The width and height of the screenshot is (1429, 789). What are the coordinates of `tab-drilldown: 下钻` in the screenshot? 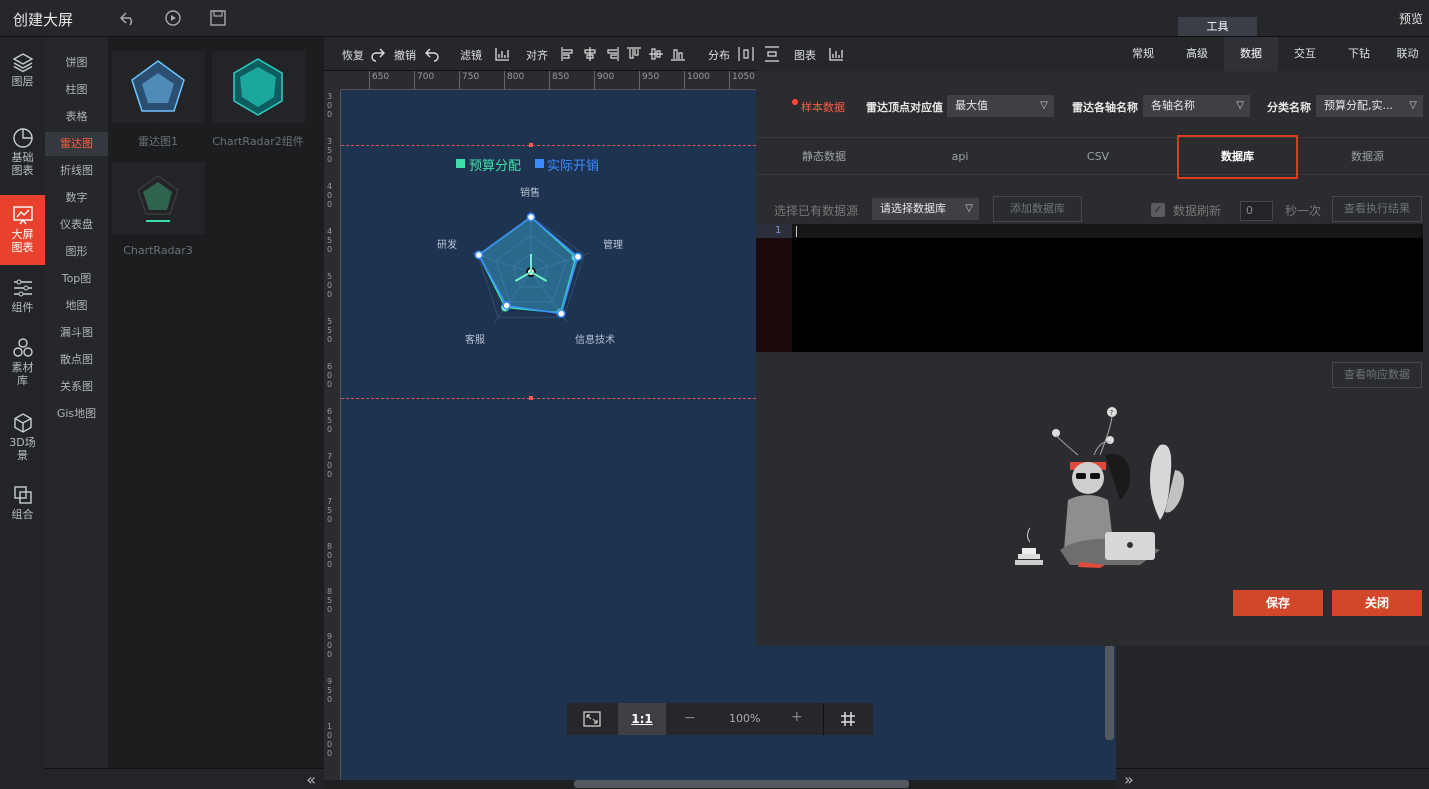 It's located at (1359, 54).